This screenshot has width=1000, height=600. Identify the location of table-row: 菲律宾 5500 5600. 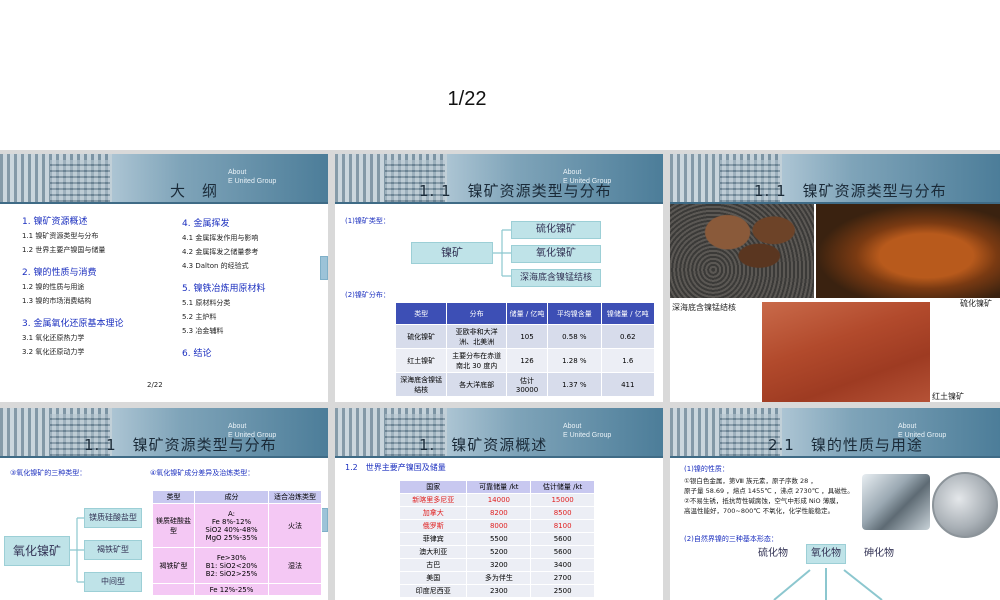
(496, 539).